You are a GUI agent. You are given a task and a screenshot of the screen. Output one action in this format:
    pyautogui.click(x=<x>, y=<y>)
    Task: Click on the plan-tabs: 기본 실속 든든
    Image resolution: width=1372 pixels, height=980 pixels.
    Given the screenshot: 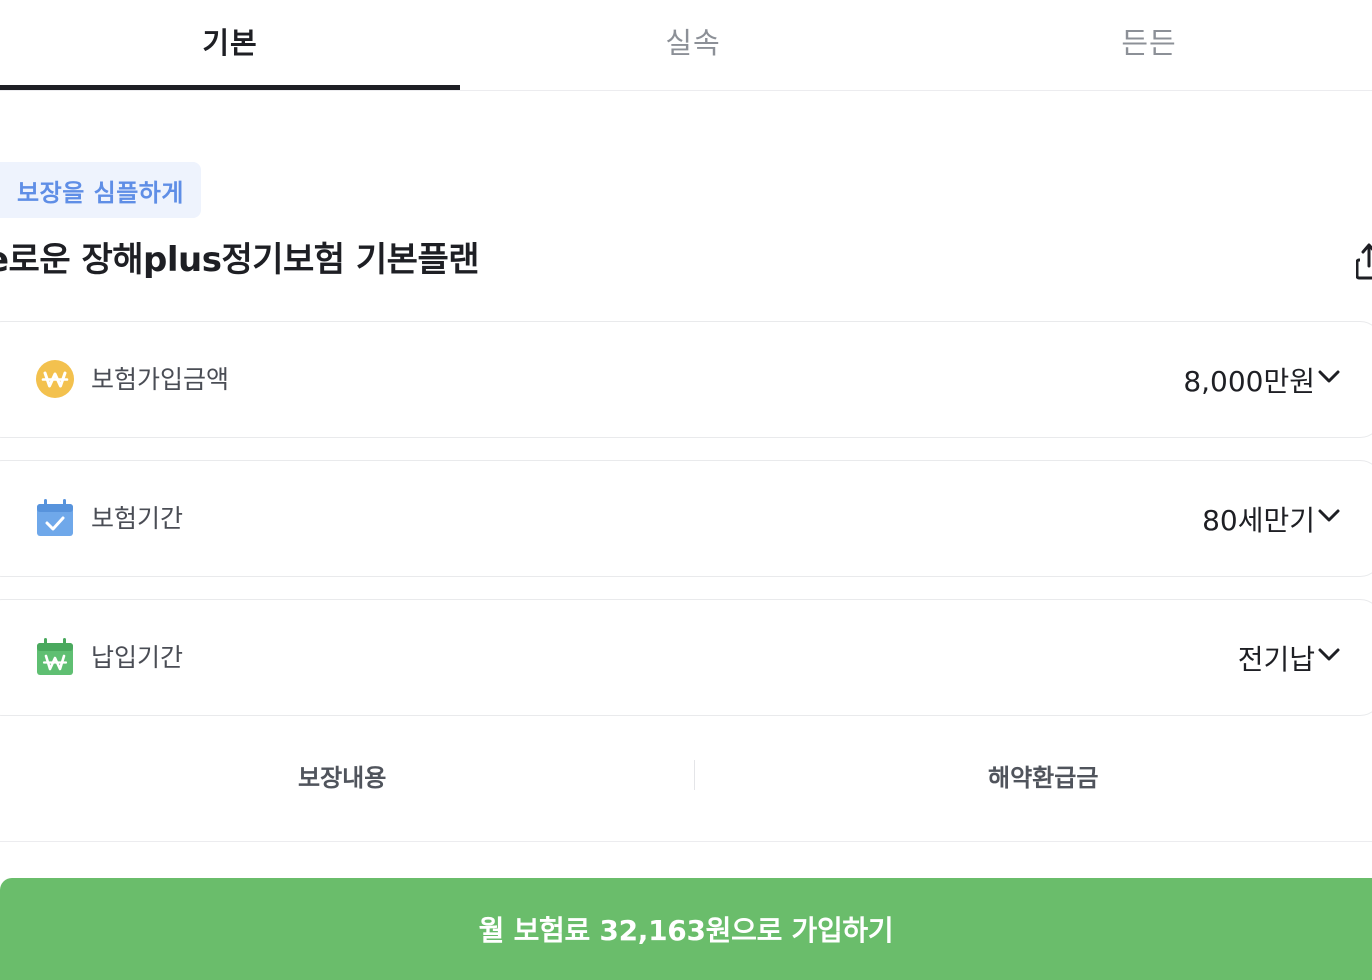 What is the action you would take?
    pyautogui.click(x=686, y=45)
    